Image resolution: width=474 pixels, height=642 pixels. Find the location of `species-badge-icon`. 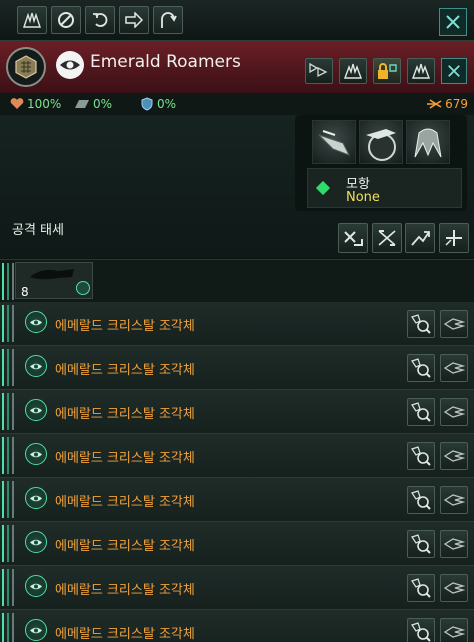

species-badge-icon is located at coordinates (83, 288).